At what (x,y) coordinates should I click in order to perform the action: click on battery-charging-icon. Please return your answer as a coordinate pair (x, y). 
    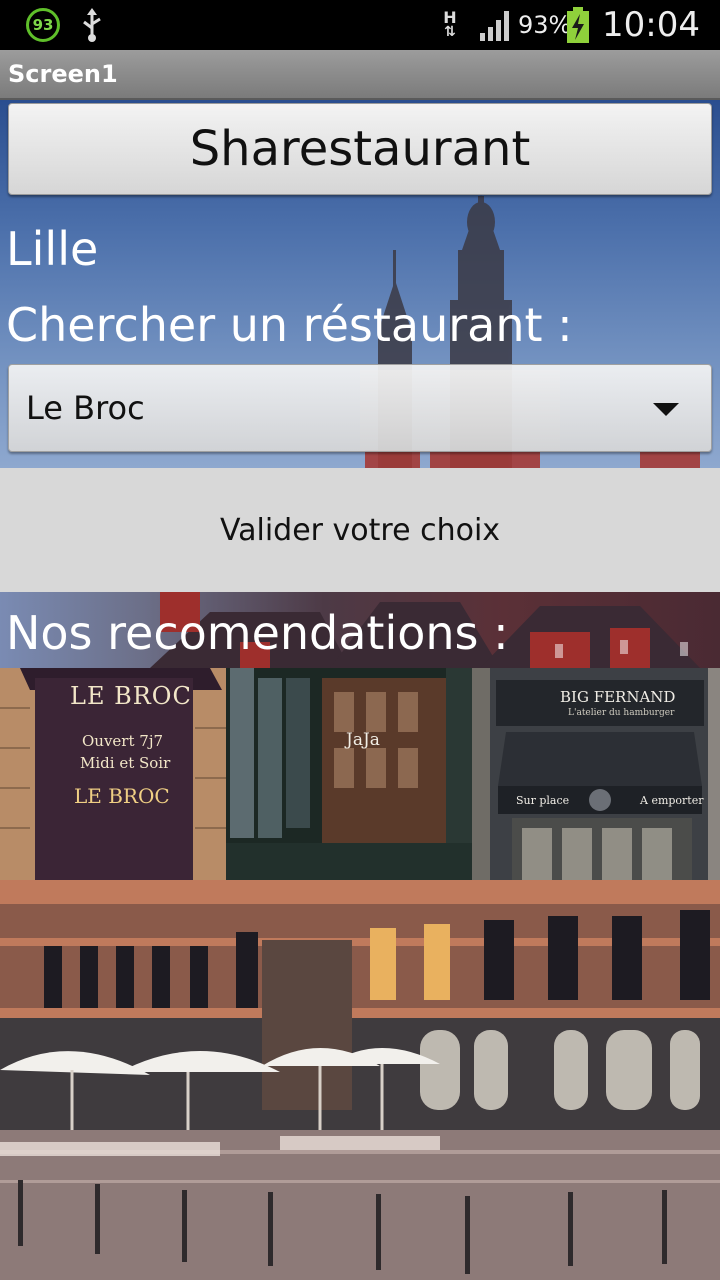
    Looking at the image, I should click on (578, 25).